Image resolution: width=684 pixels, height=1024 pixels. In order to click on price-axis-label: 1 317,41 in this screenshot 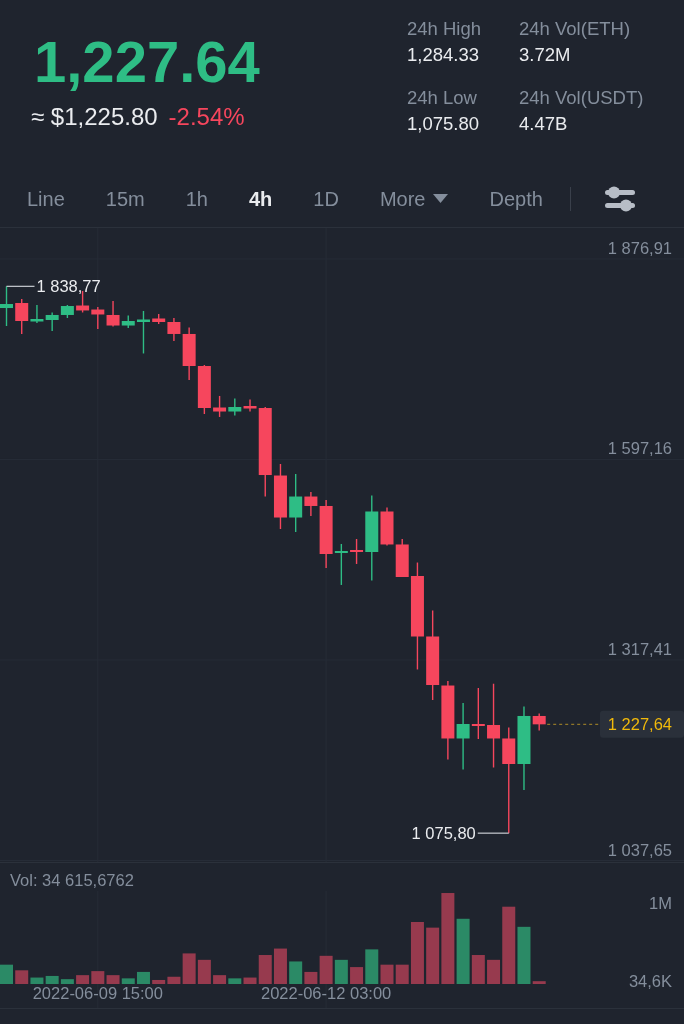, I will do `click(639, 649)`.